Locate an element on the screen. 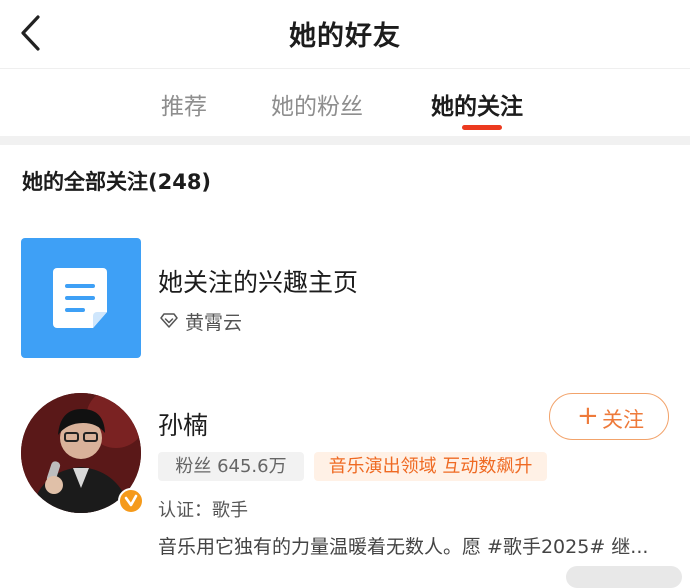 The height and width of the screenshot is (588, 690). tab-recommend: 推荐 is located at coordinates (184, 104).